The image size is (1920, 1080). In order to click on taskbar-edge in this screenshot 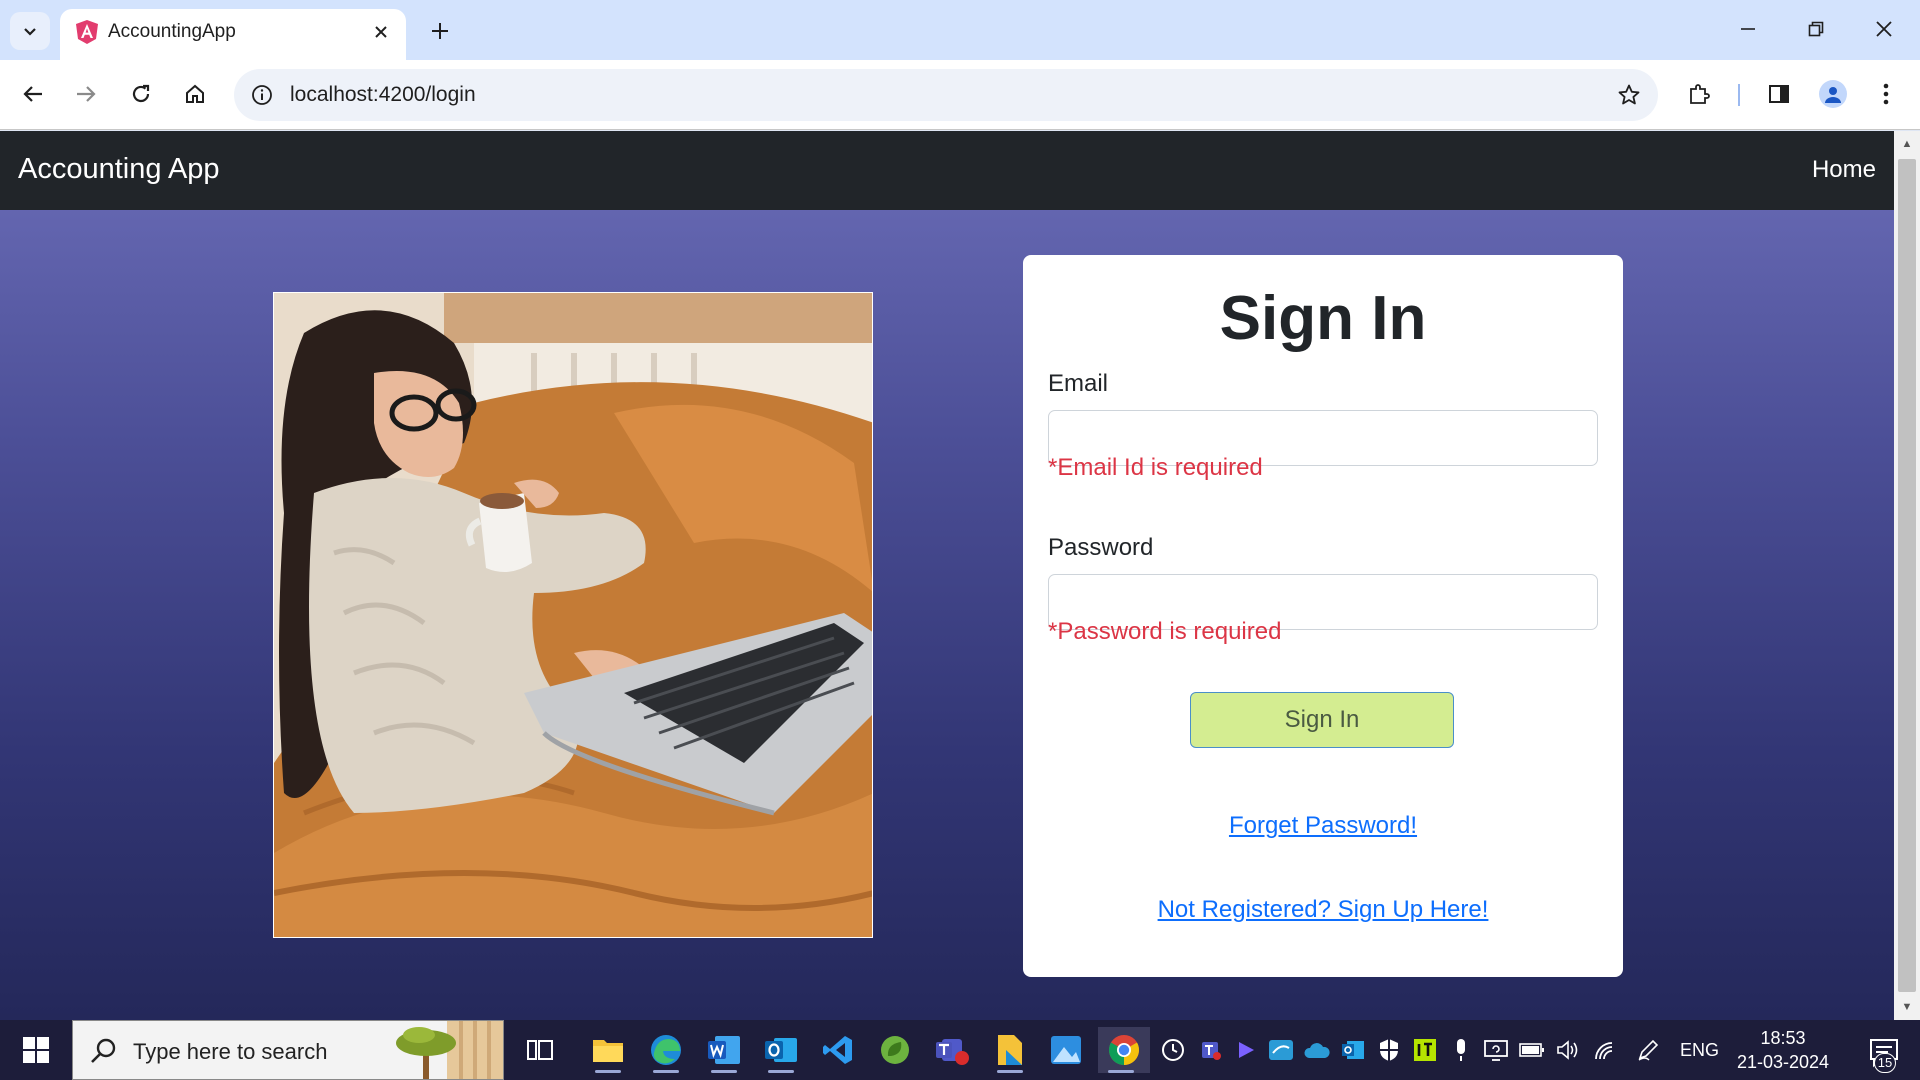, I will do `click(666, 1050)`.